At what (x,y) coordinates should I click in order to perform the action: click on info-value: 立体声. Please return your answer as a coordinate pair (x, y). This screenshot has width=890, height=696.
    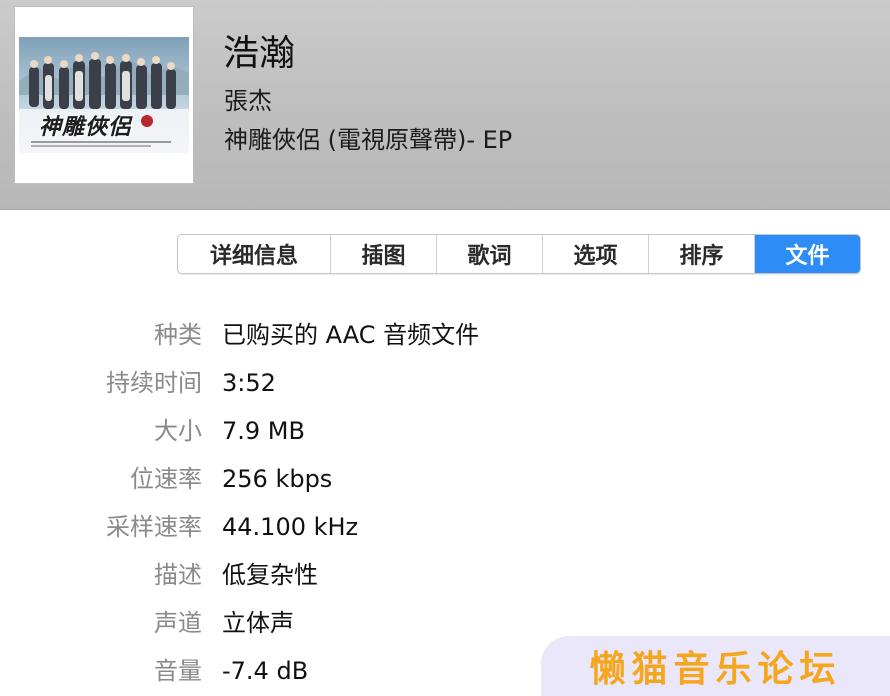
    Looking at the image, I should click on (258, 623).